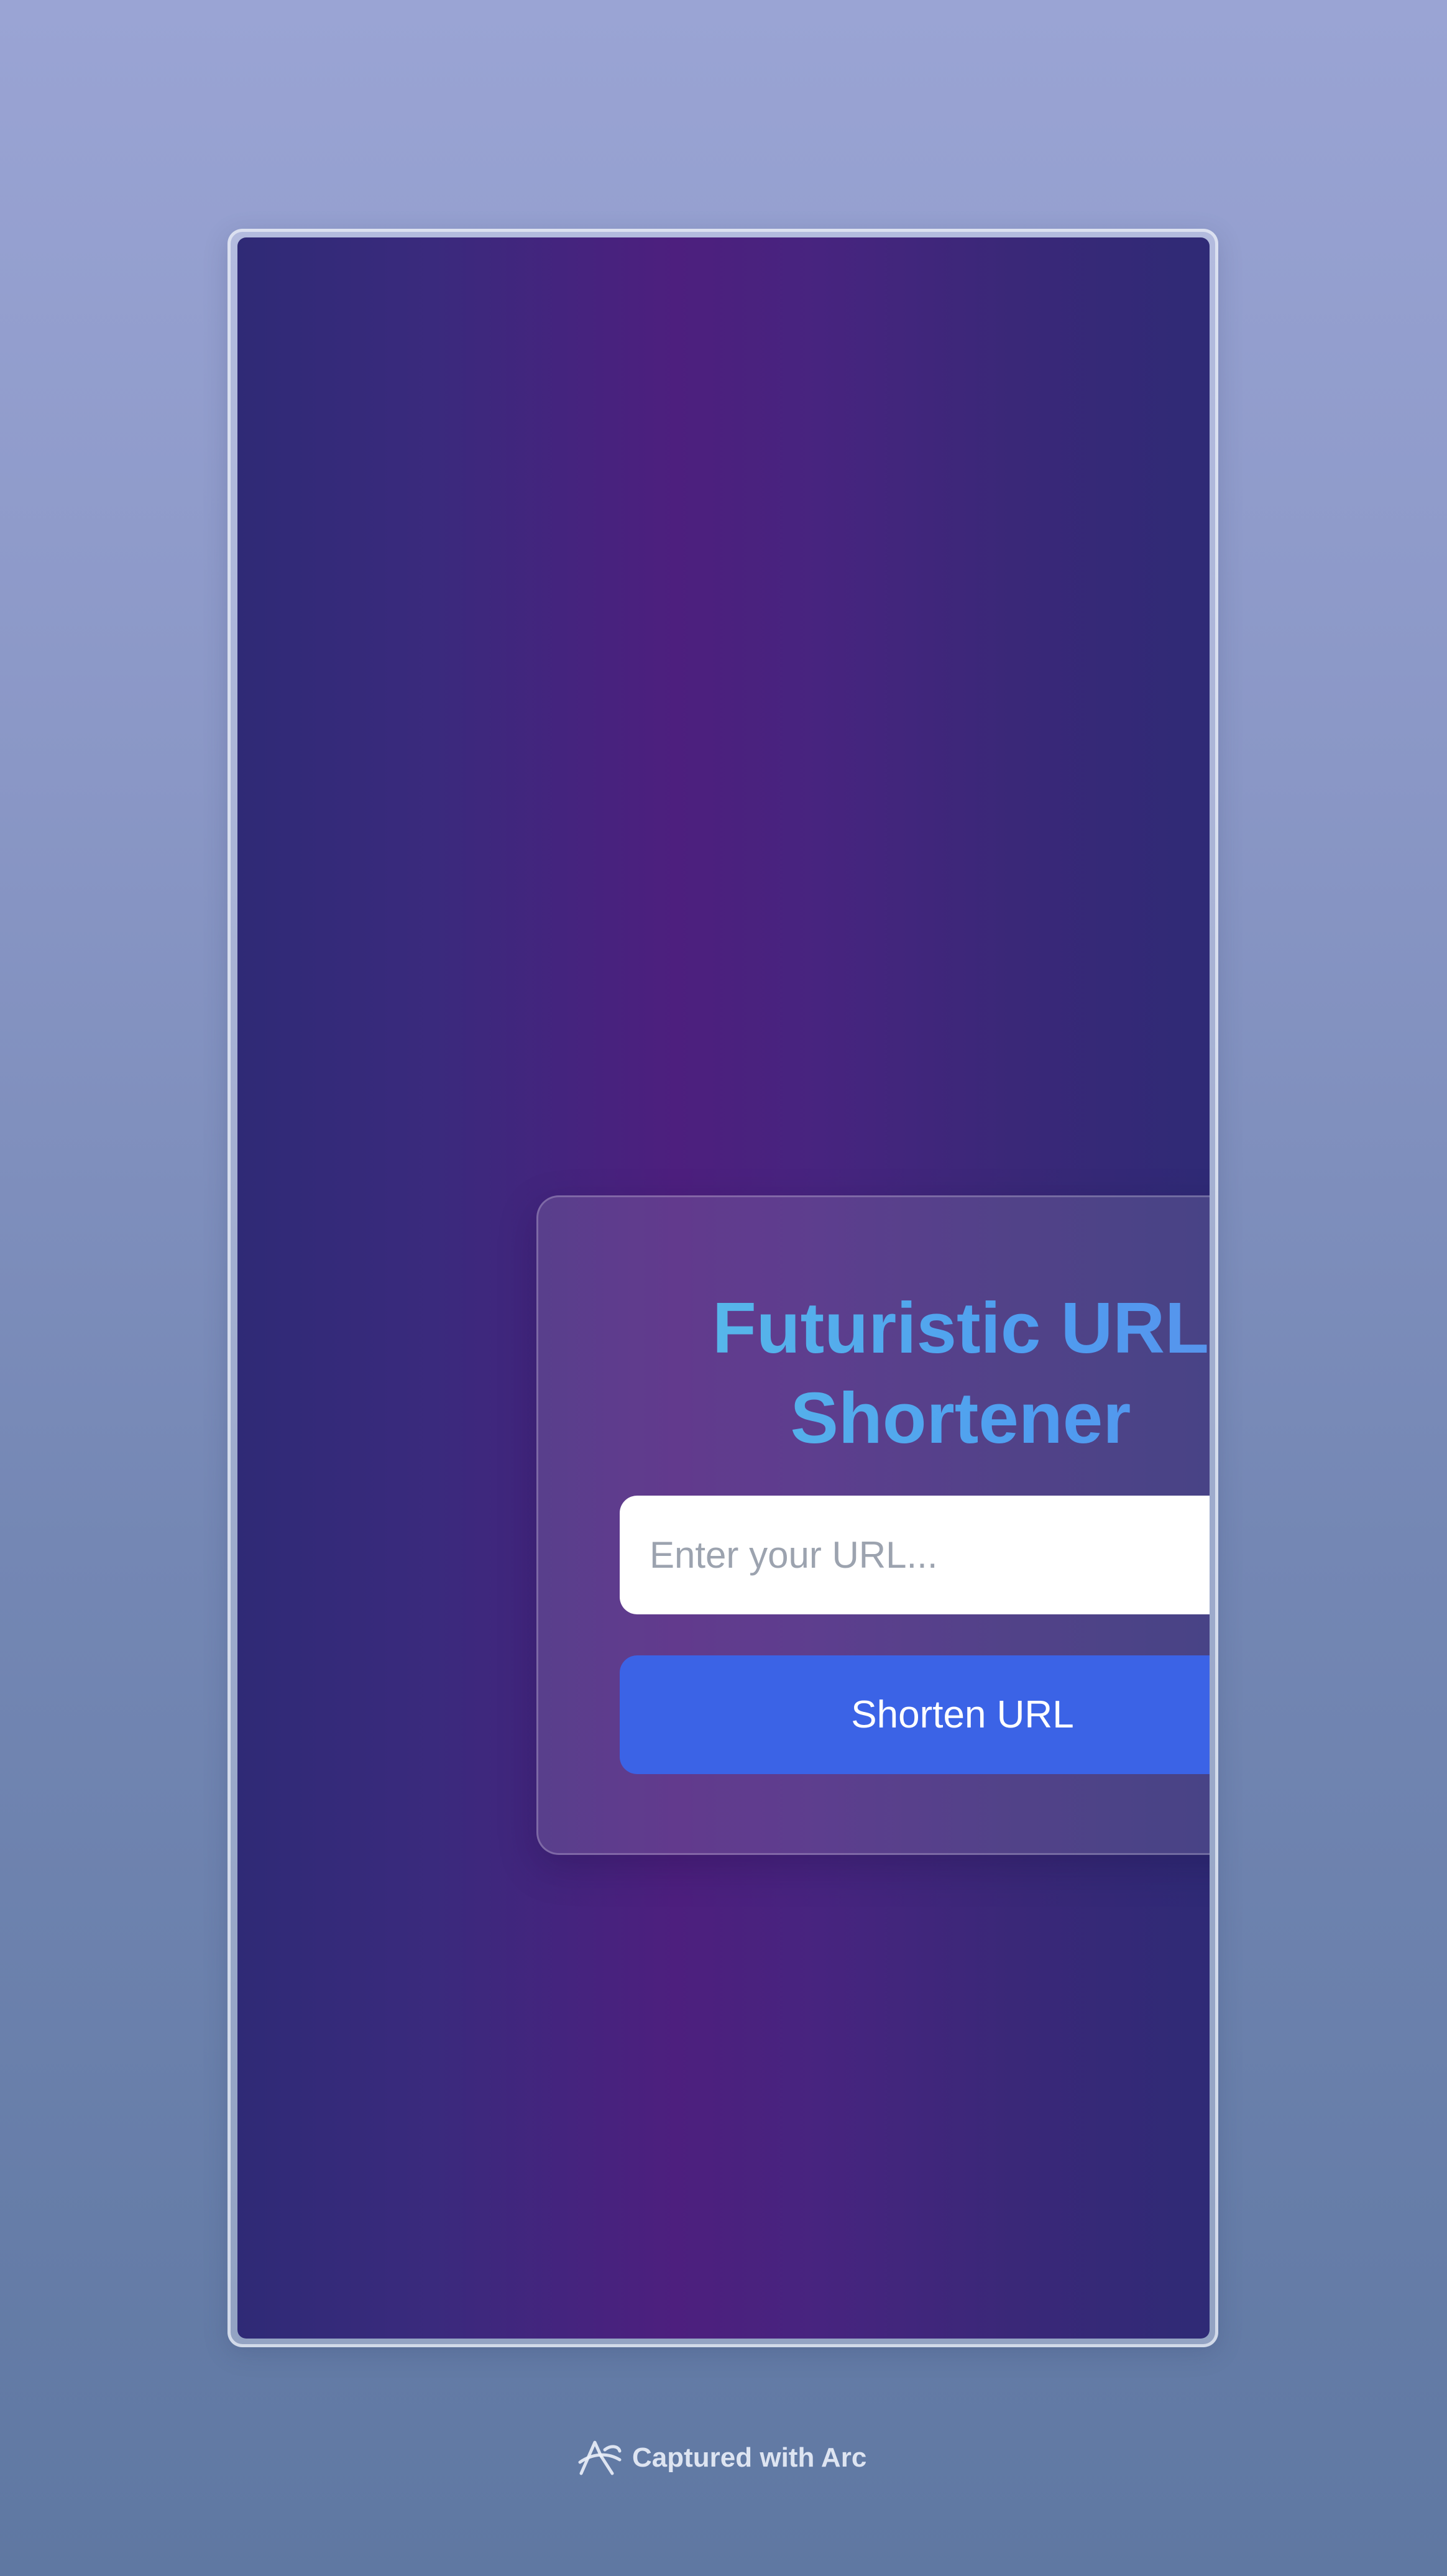 This screenshot has height=2576, width=1447. Describe the element at coordinates (915, 1555) in the screenshot. I see `url-input` at that location.